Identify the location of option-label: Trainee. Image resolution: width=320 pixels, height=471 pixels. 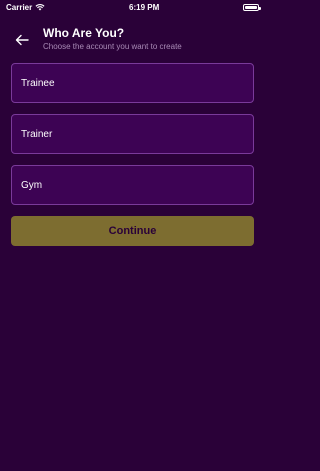
(38, 83).